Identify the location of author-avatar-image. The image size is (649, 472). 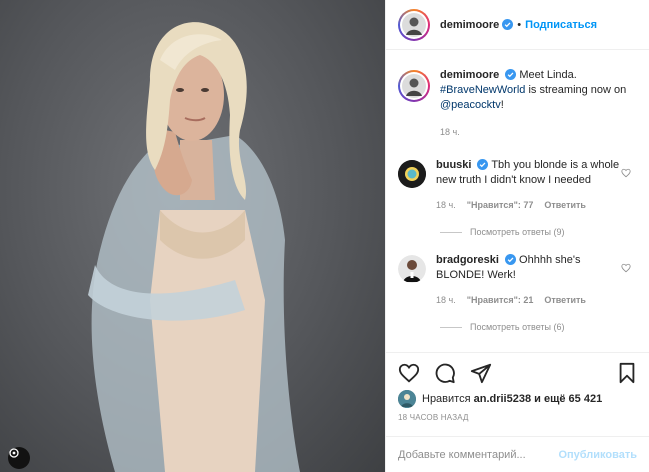
(414, 24).